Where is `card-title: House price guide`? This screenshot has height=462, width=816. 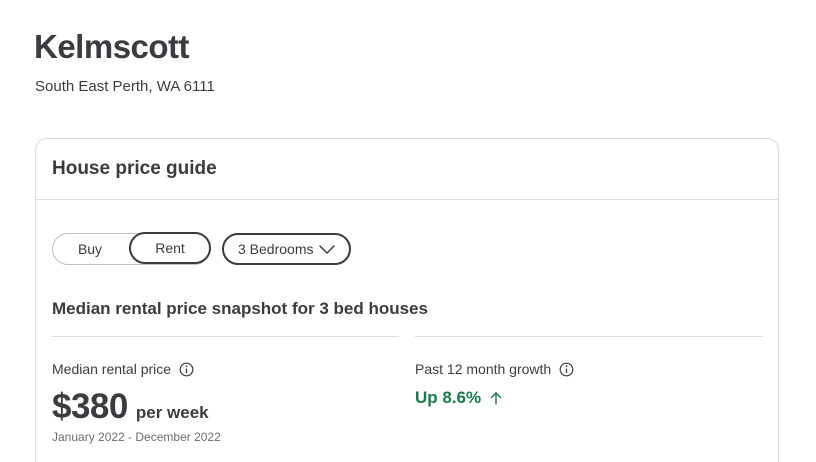
card-title: House price guide is located at coordinates (134, 168).